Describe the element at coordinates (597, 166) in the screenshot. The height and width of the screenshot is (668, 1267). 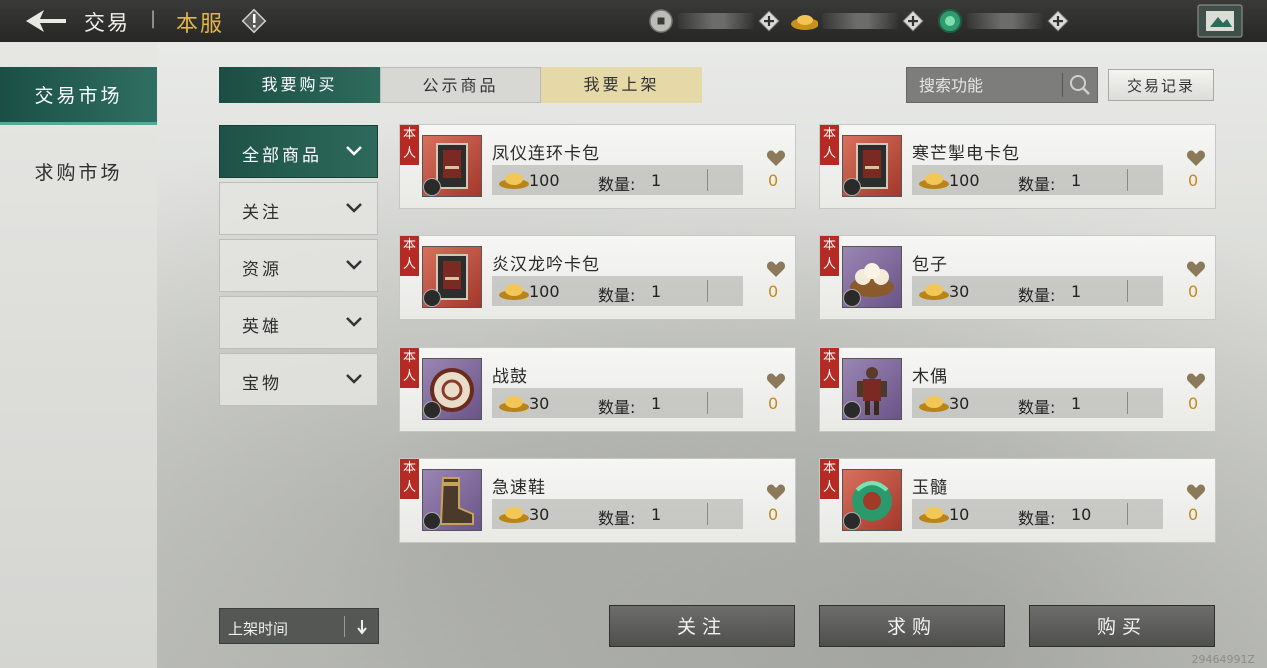
I see `item-card: 本人 凤仪连环卡包 100 数量: 1 0` at that location.